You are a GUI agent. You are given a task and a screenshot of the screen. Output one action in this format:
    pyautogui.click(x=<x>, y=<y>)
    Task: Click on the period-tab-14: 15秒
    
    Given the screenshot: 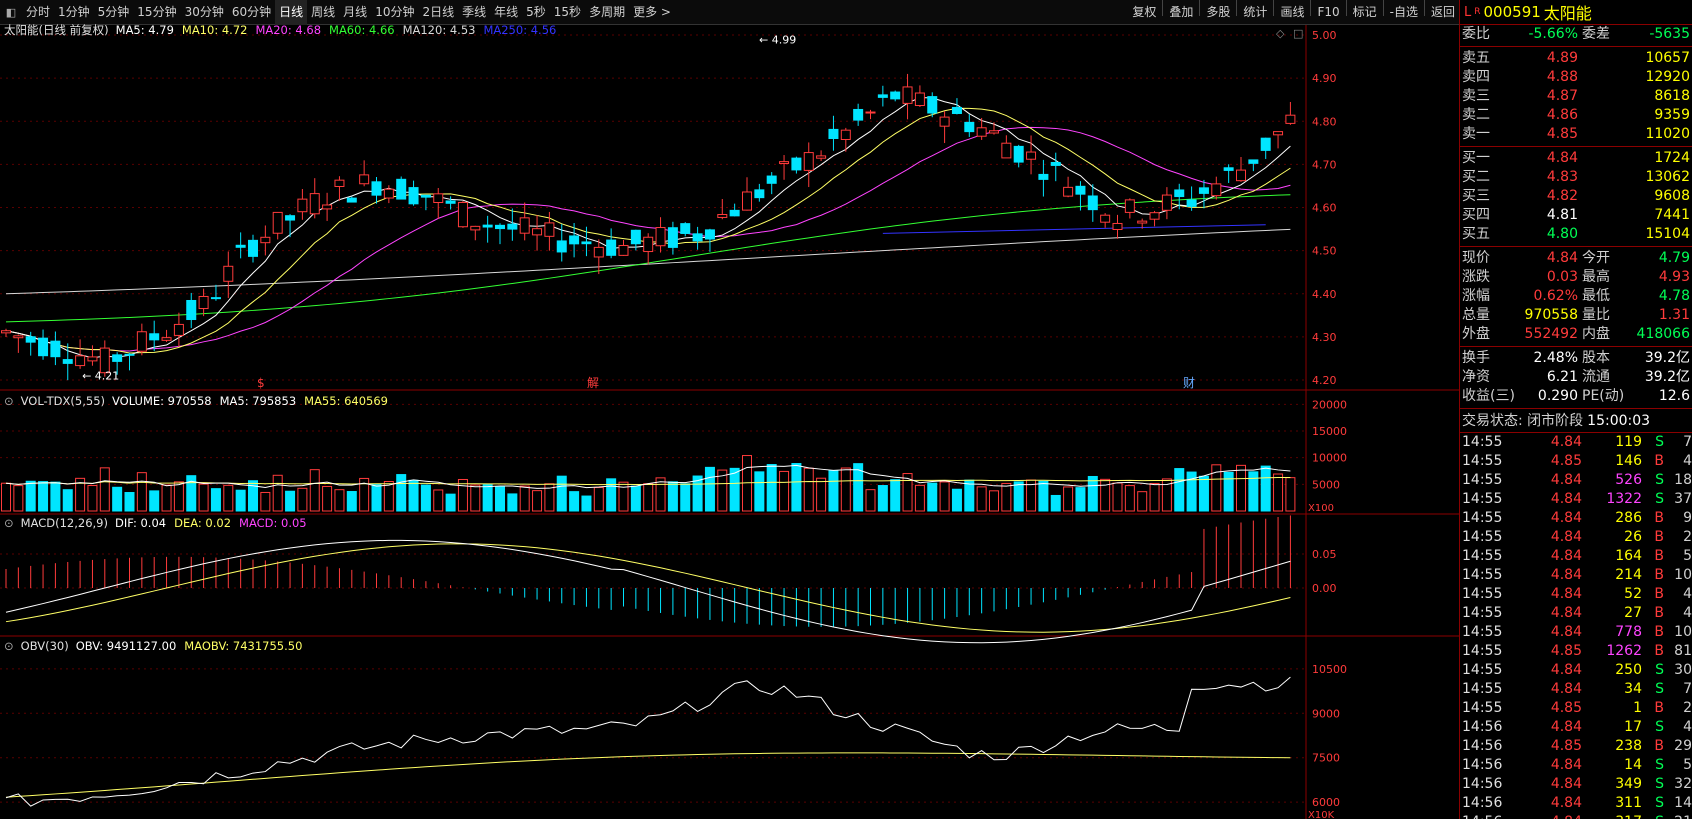 What is the action you would take?
    pyautogui.click(x=567, y=12)
    